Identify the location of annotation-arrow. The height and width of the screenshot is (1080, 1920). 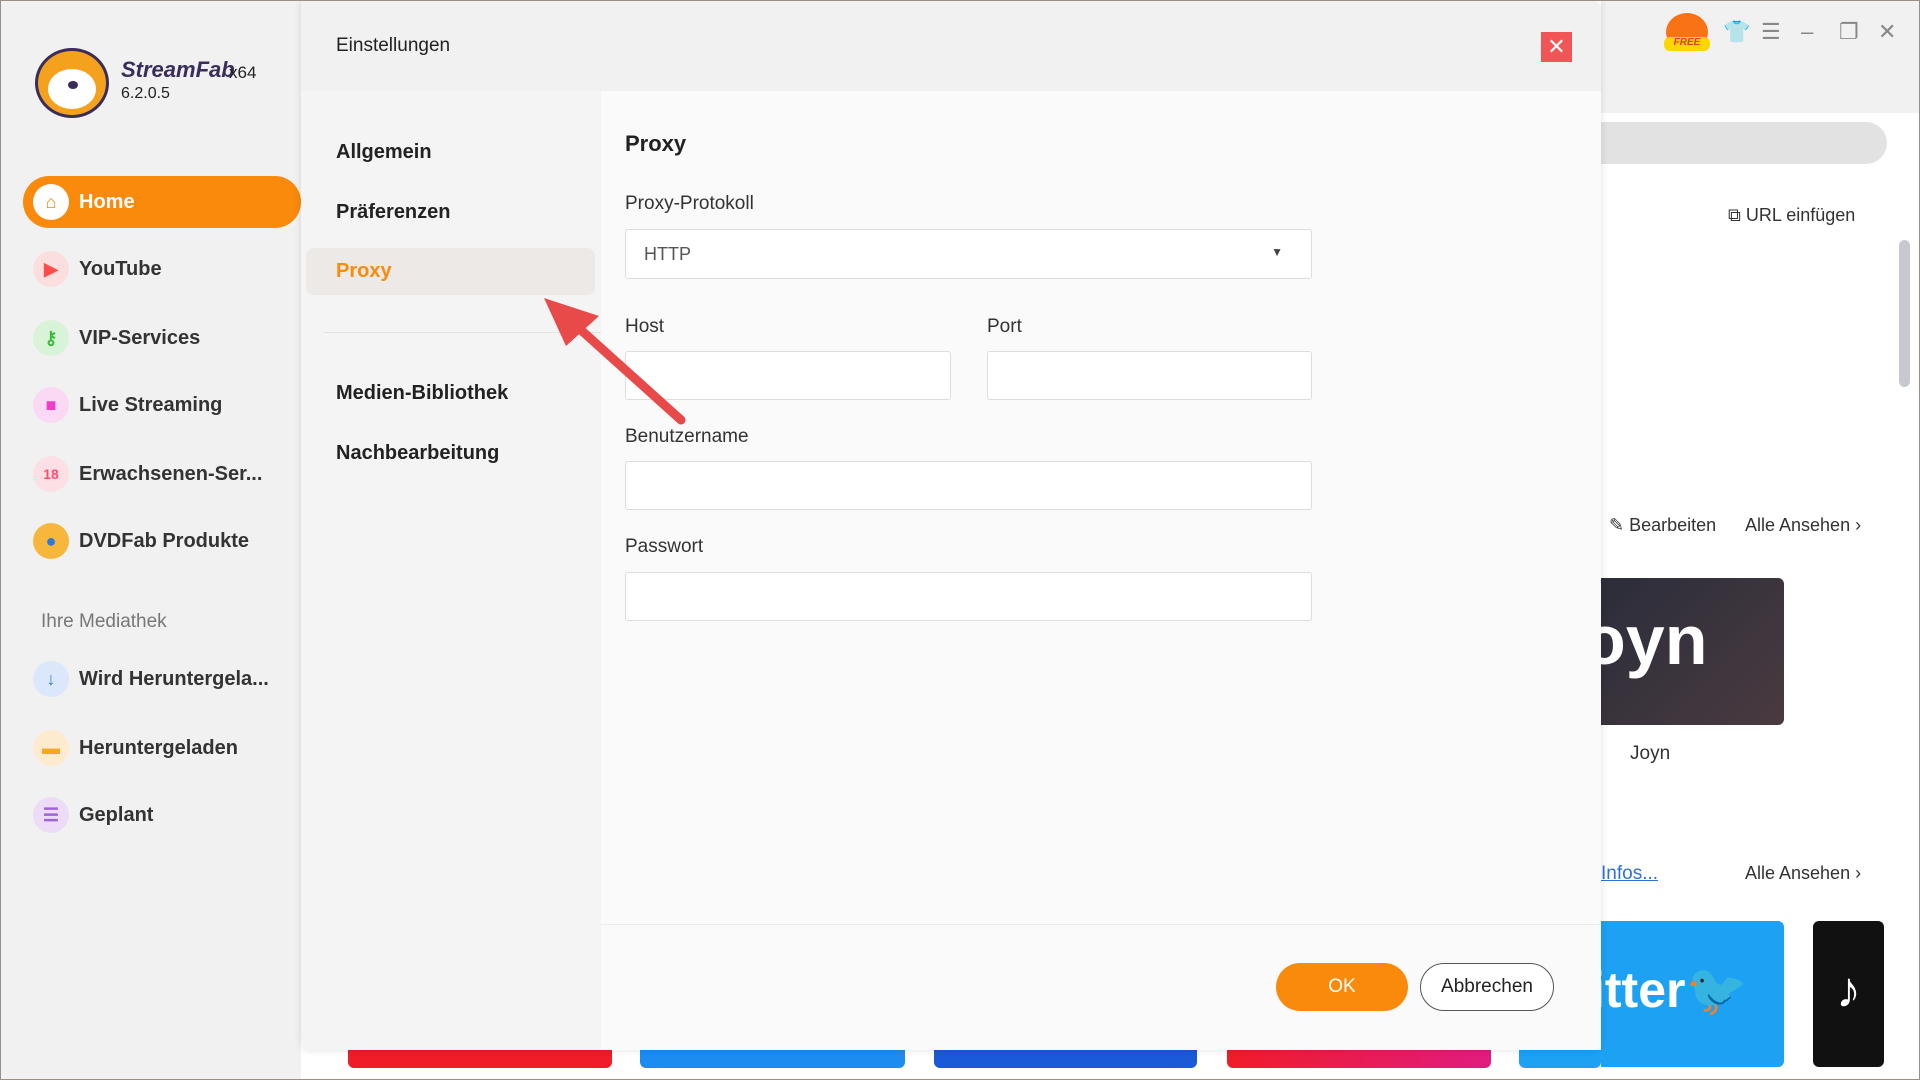
(615, 361).